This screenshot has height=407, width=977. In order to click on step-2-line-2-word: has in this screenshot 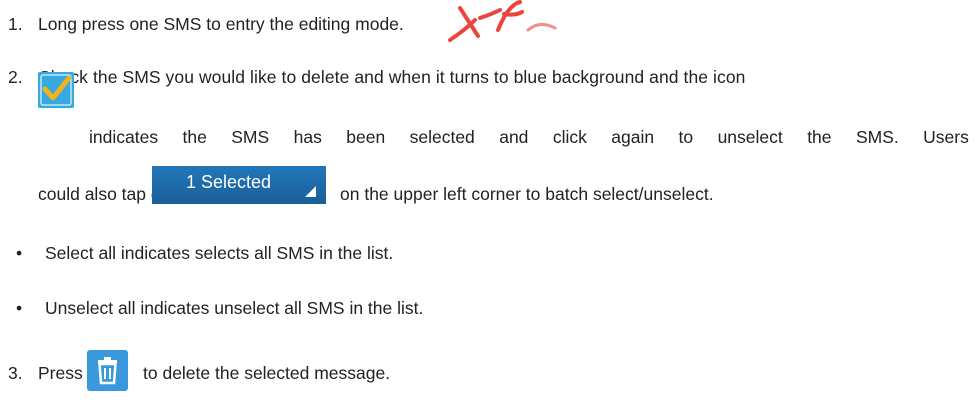, I will do `click(307, 137)`.